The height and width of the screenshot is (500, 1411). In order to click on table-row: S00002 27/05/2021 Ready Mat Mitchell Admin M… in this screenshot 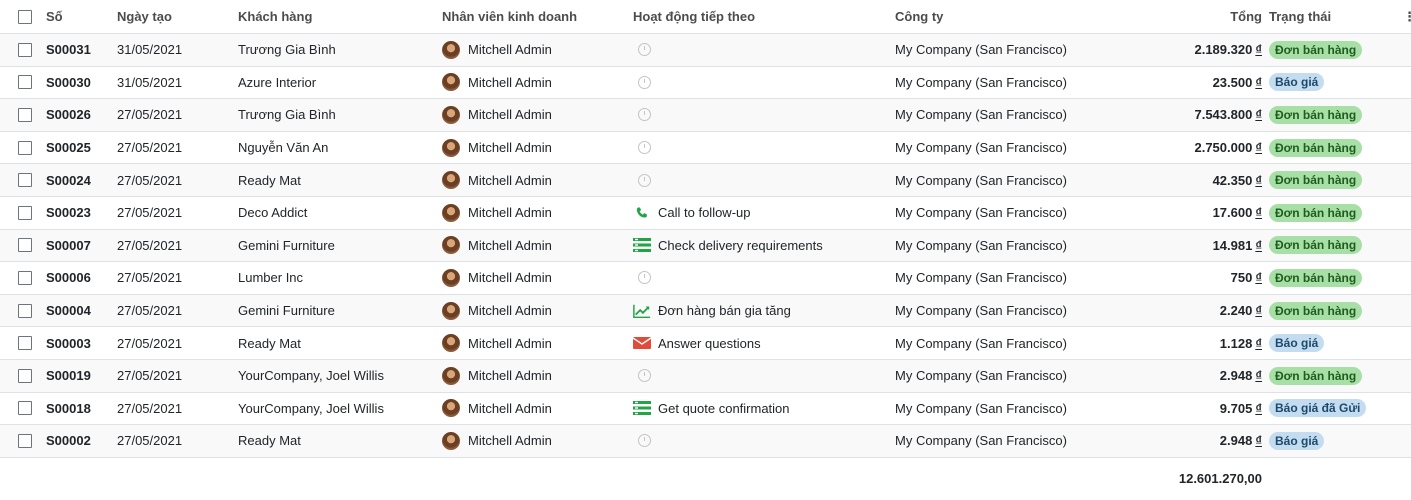, I will do `click(705, 441)`.